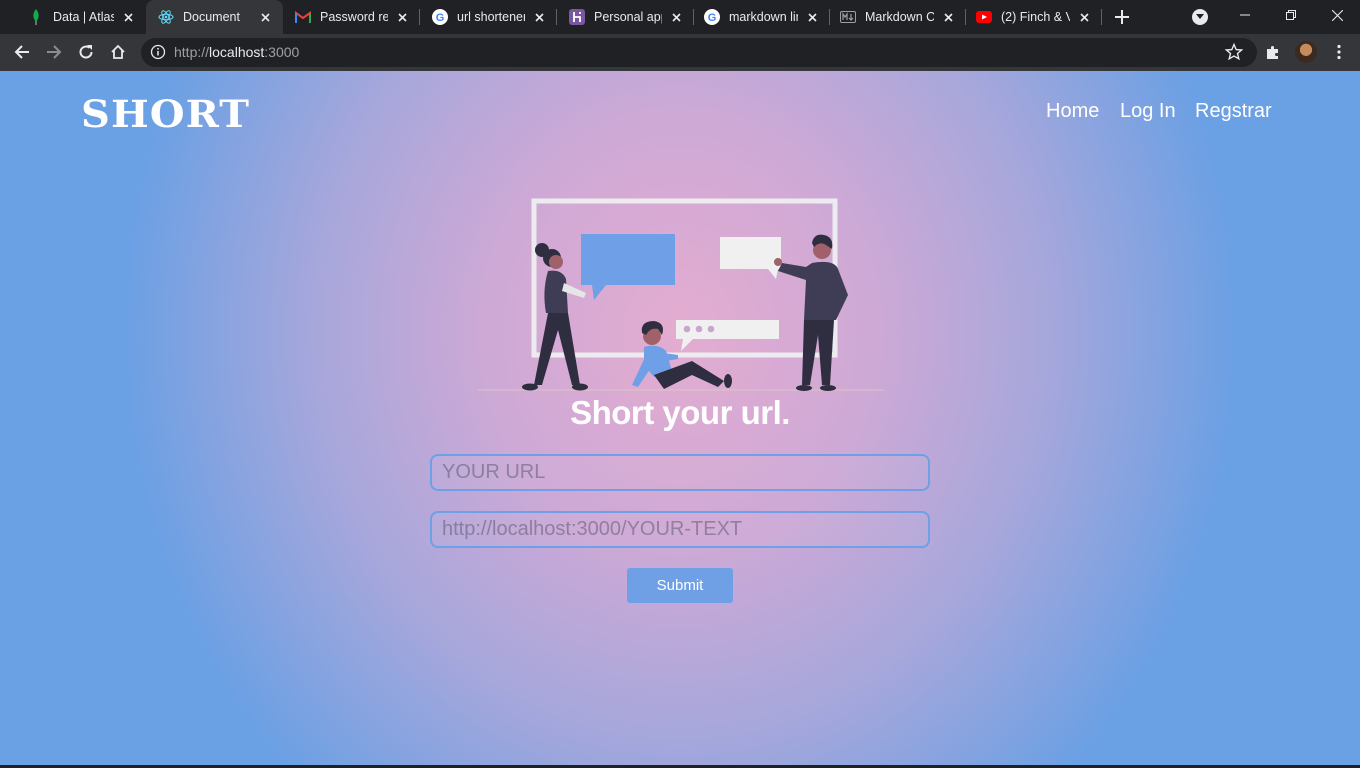 This screenshot has height=768, width=1360. Describe the element at coordinates (681, 294) in the screenshot. I see `team-discussion-illustration` at that location.